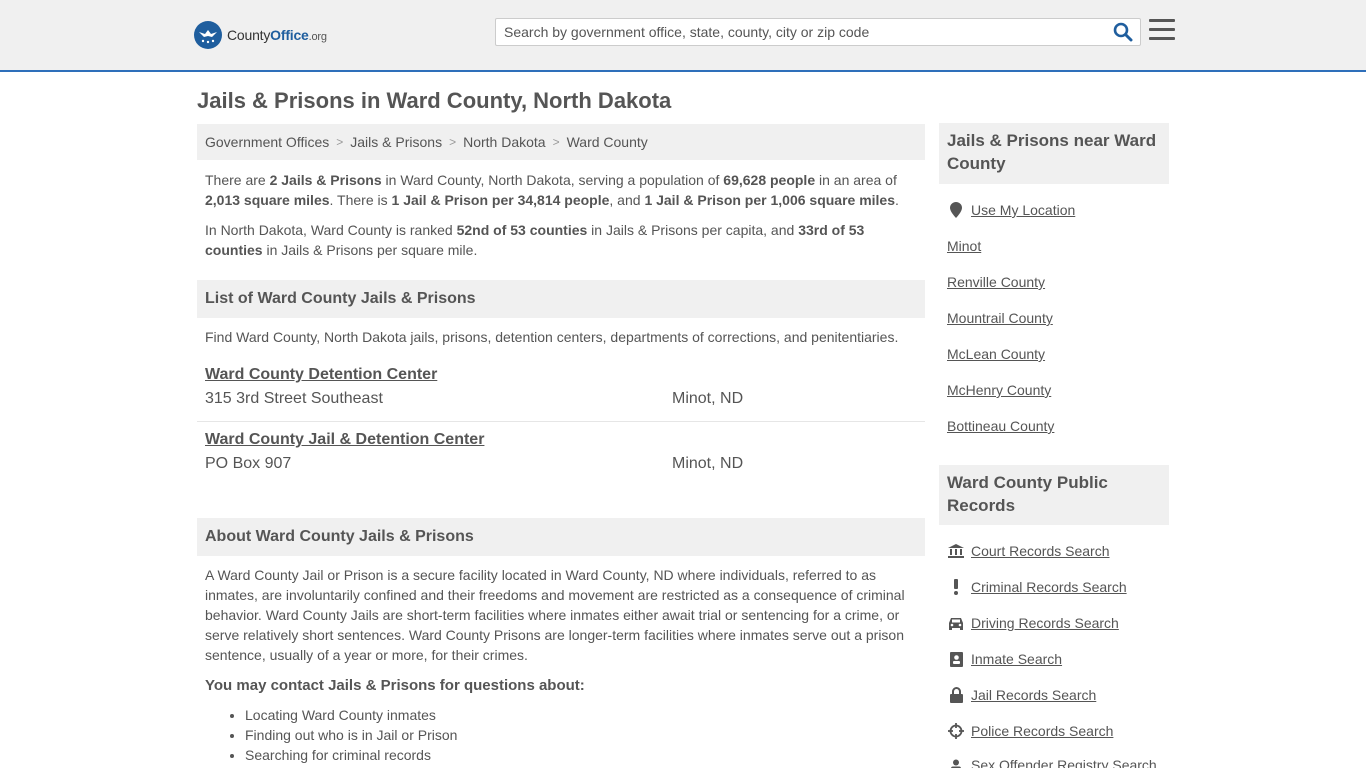 The image size is (1366, 768). What do you see at coordinates (607, 142) in the screenshot?
I see `breadcrumb-ward-county: Ward County` at bounding box center [607, 142].